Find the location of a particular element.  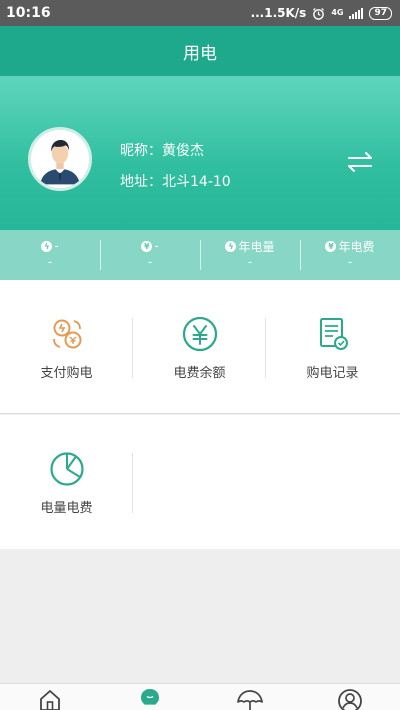

bottom-nav is located at coordinates (200, 696).